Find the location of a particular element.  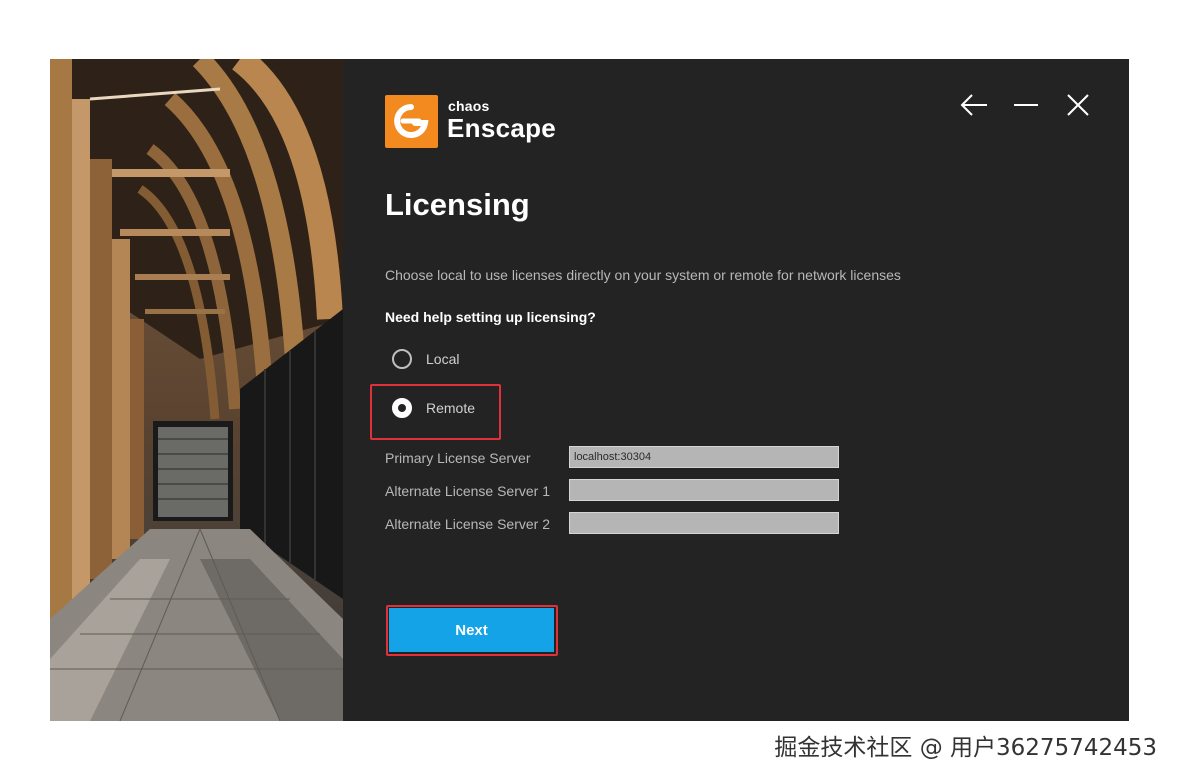

arrow-left-icon is located at coordinates (973, 105).